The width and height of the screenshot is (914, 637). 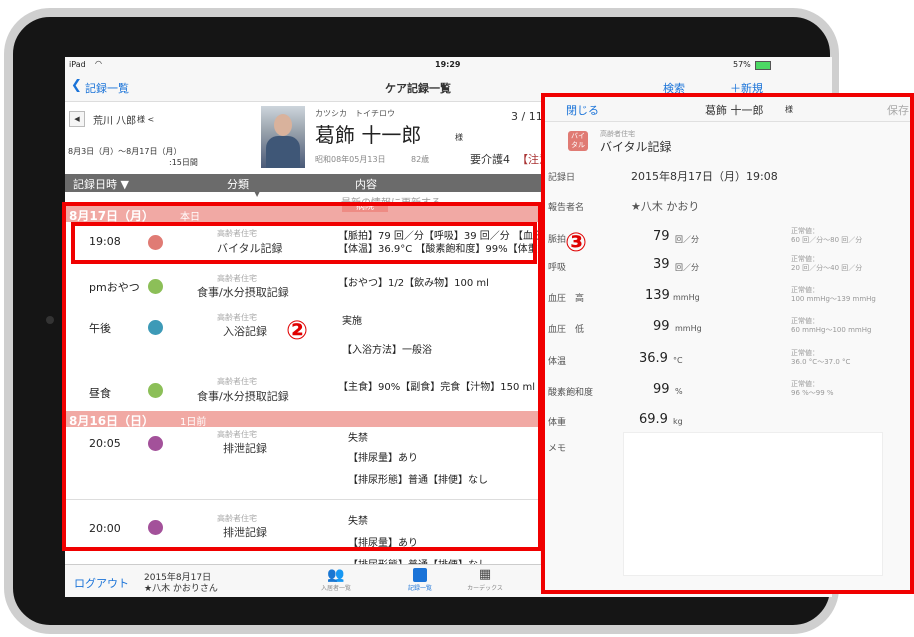 I want to click on vital-row-respiration: 呼吸 39 回／分 正常値： 20 回／分〜40 回／分, so click(x=727, y=265).